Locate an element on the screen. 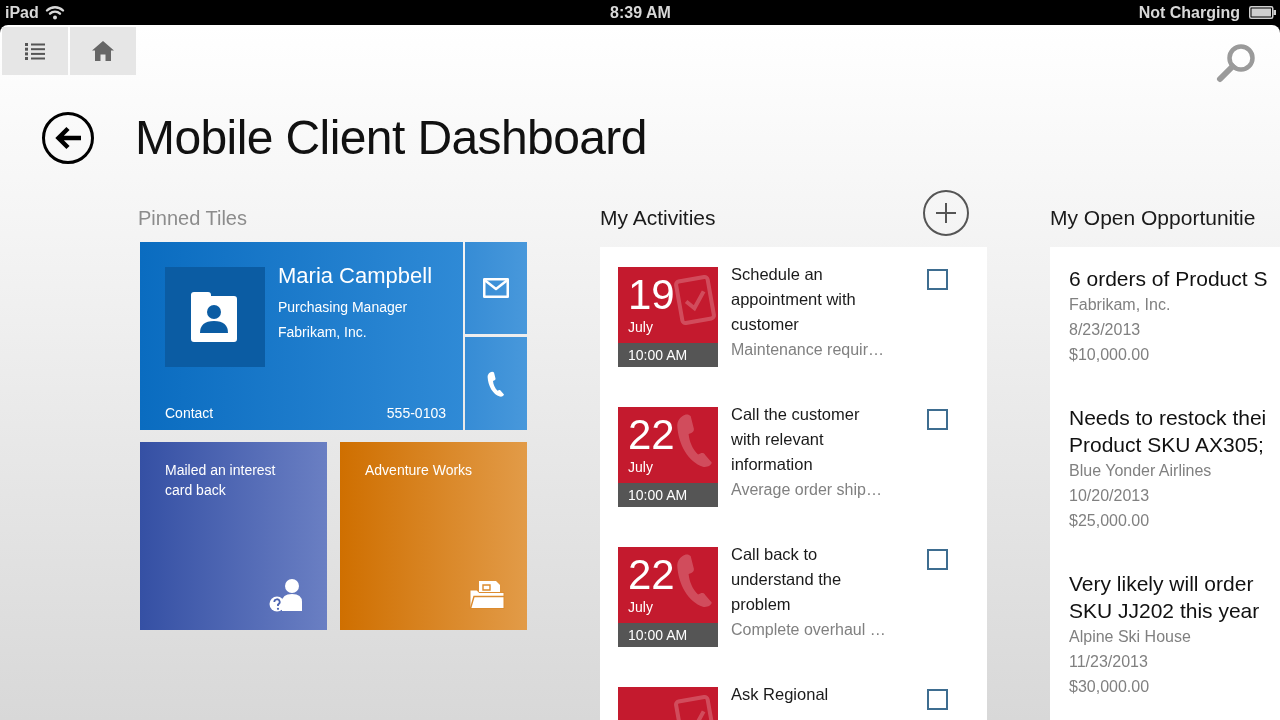 The height and width of the screenshot is (720, 1280). section-heading: My Open Opportunitie is located at coordinates (1153, 217).